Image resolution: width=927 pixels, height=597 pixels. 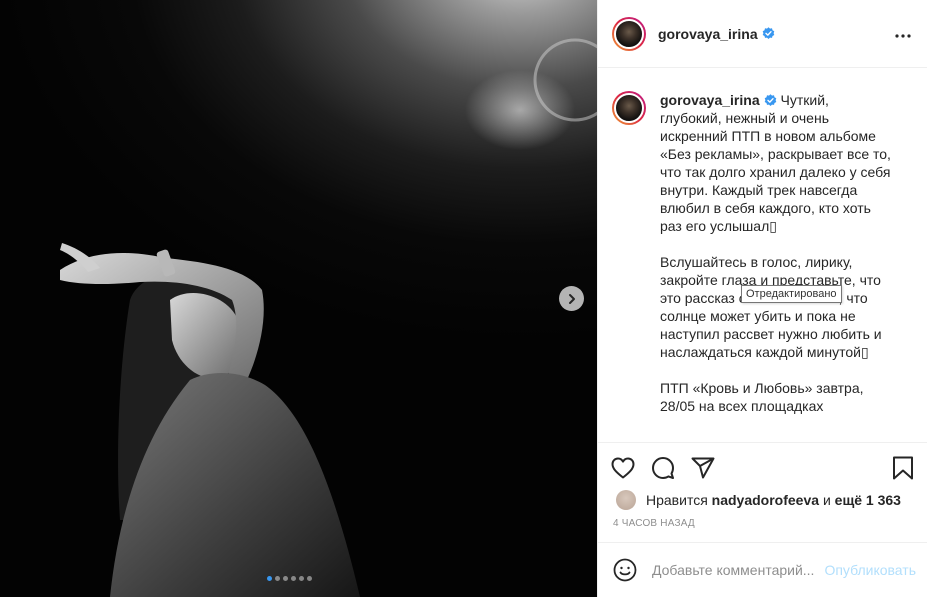 What do you see at coordinates (626, 500) in the screenshot?
I see `liker-avatar` at bounding box center [626, 500].